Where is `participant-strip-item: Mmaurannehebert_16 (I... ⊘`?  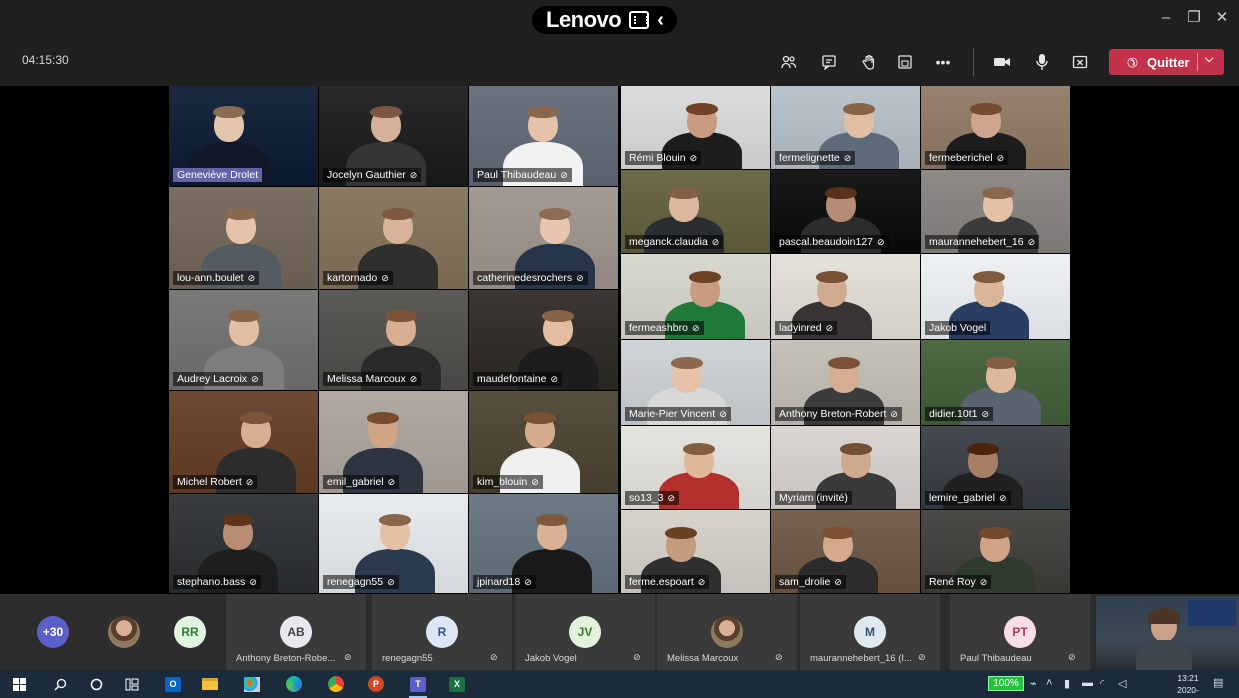
participant-strip-item: Mmaurannehebert_16 (I... ⊘ is located at coordinates (870, 632).